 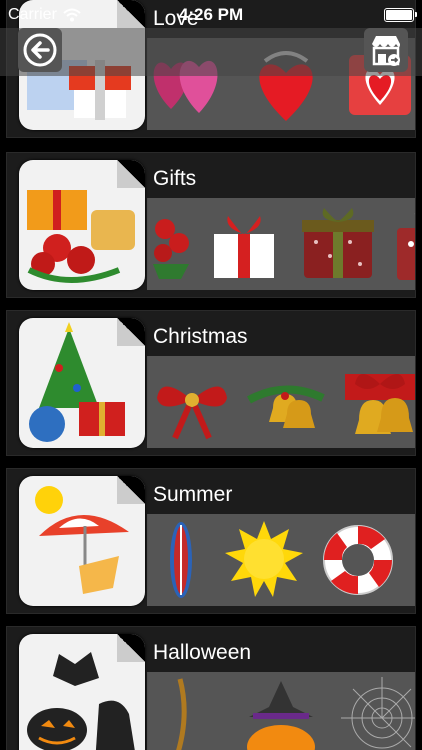 I want to click on gift-box-green-thumb, so click(x=338, y=244).